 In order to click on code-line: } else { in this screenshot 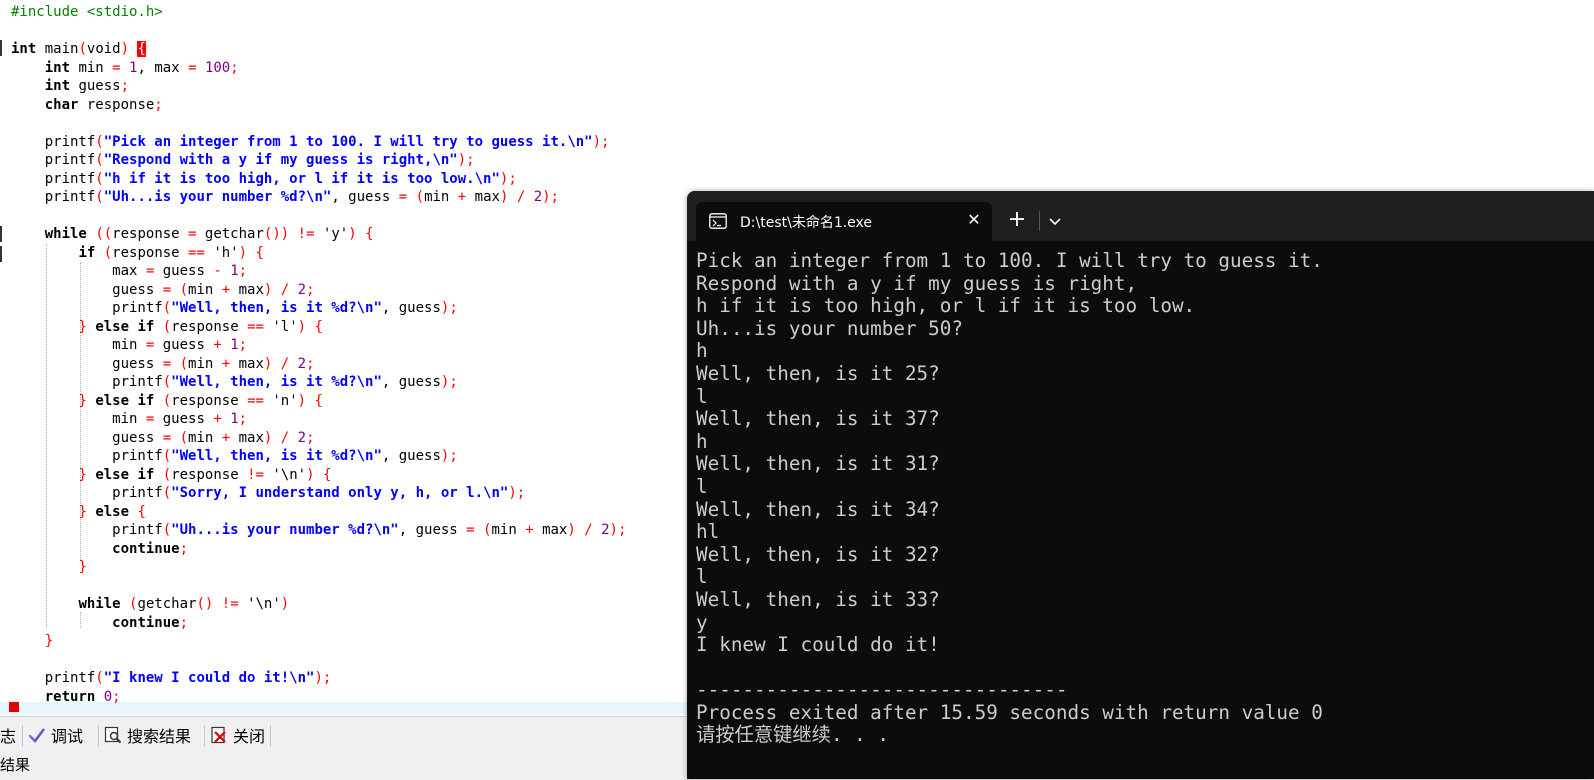, I will do `click(318, 512)`.